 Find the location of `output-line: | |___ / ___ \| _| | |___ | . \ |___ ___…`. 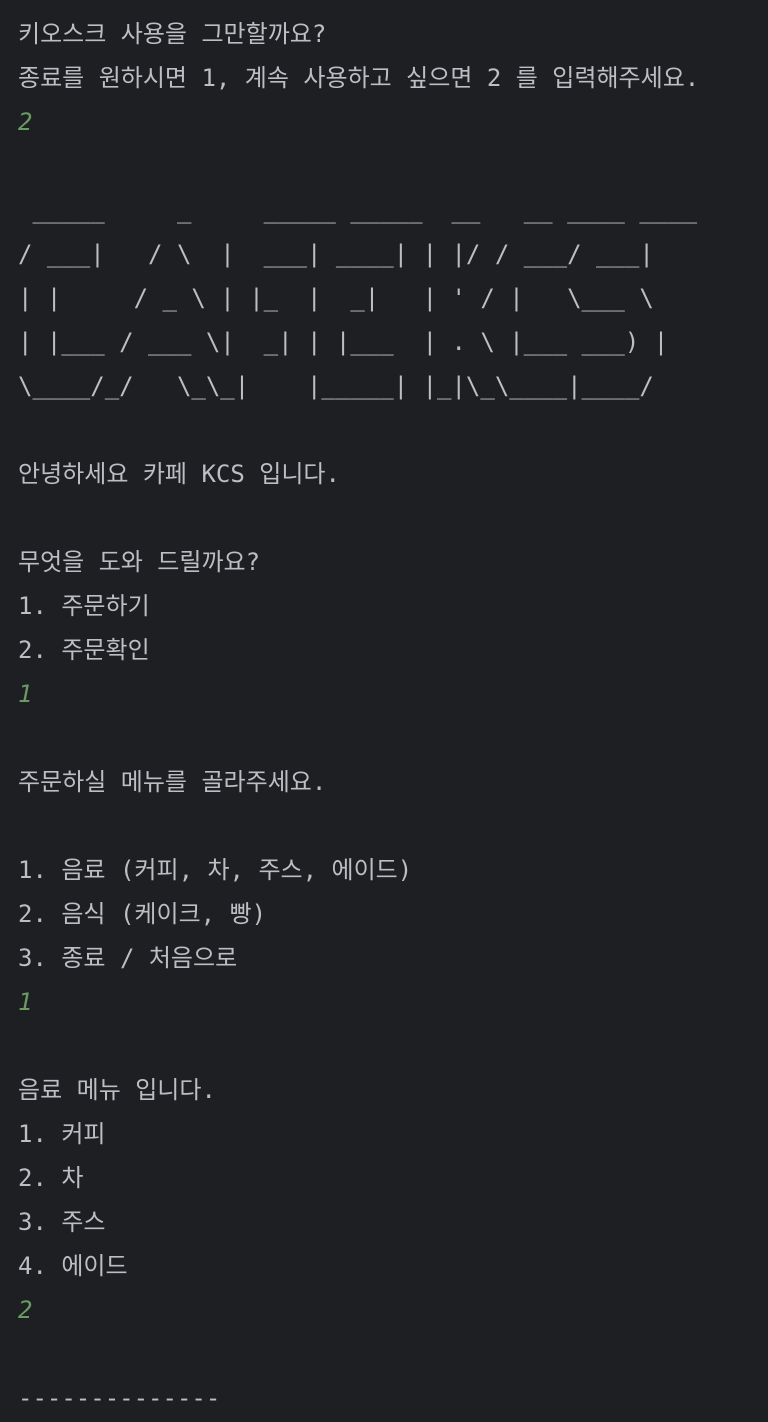

output-line: | |___ / ___ \| _| | |___ | . \ |___ ___… is located at coordinates (343, 342).